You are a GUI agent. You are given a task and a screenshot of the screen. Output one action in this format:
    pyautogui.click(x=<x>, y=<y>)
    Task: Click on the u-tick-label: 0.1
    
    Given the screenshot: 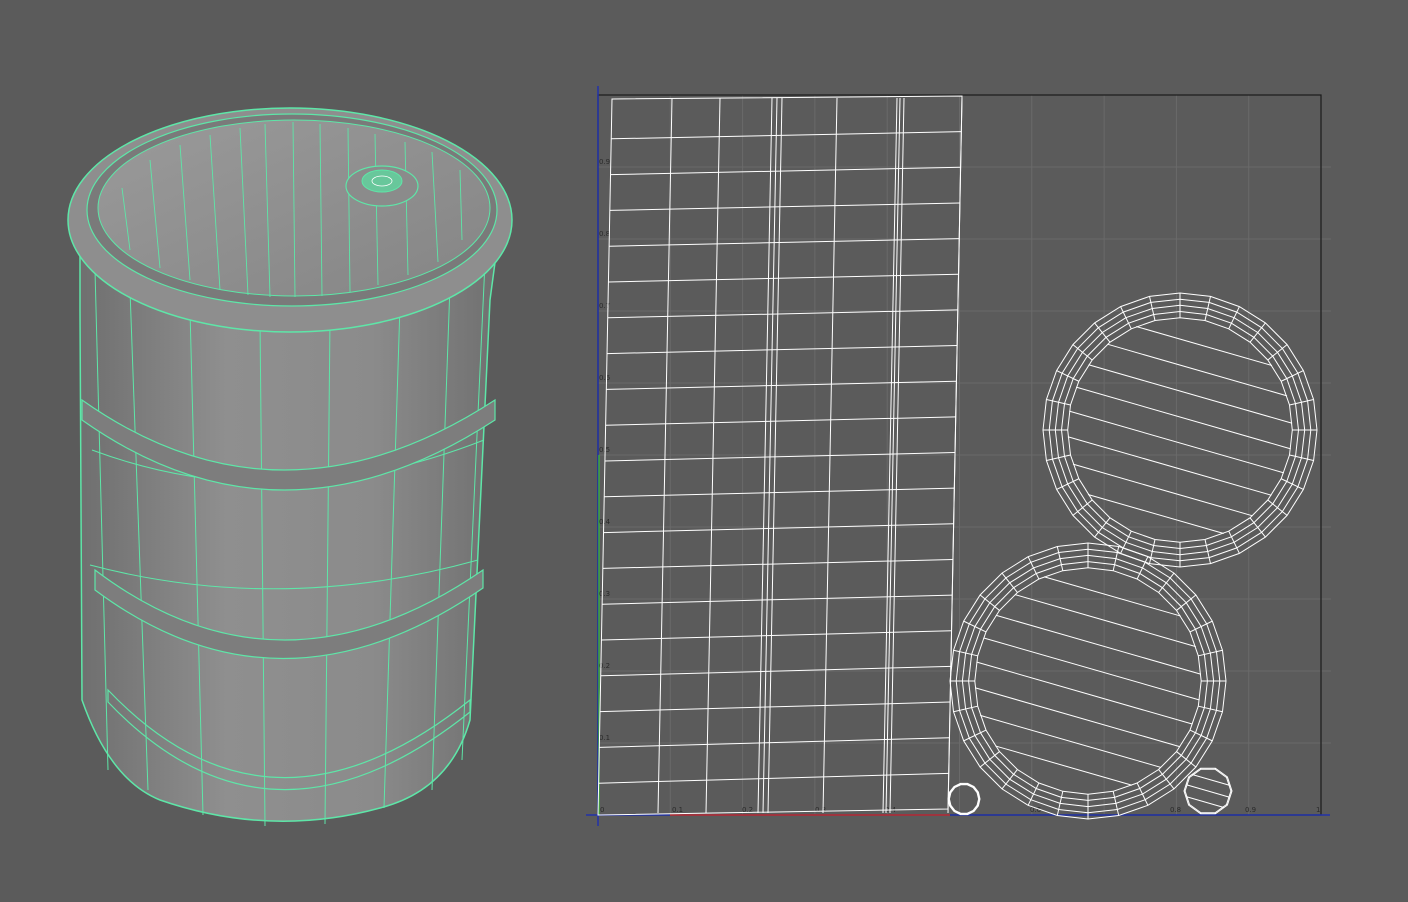 What is the action you would take?
    pyautogui.click(x=677, y=810)
    